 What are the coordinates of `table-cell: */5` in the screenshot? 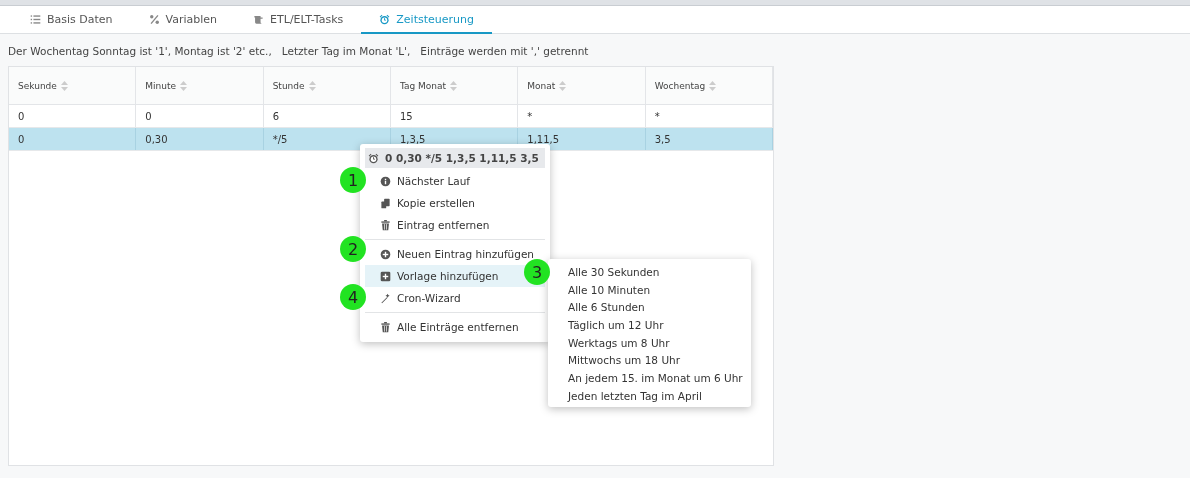 It's located at (280, 139).